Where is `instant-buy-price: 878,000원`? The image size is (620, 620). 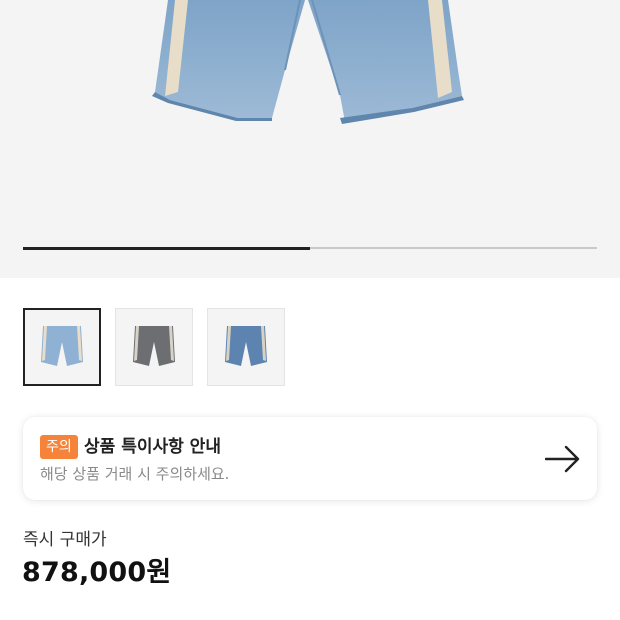
instant-buy-price: 878,000원 is located at coordinates (97, 572).